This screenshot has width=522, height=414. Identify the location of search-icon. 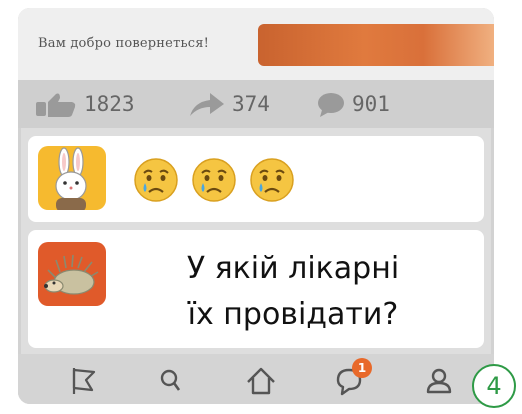
(170, 380).